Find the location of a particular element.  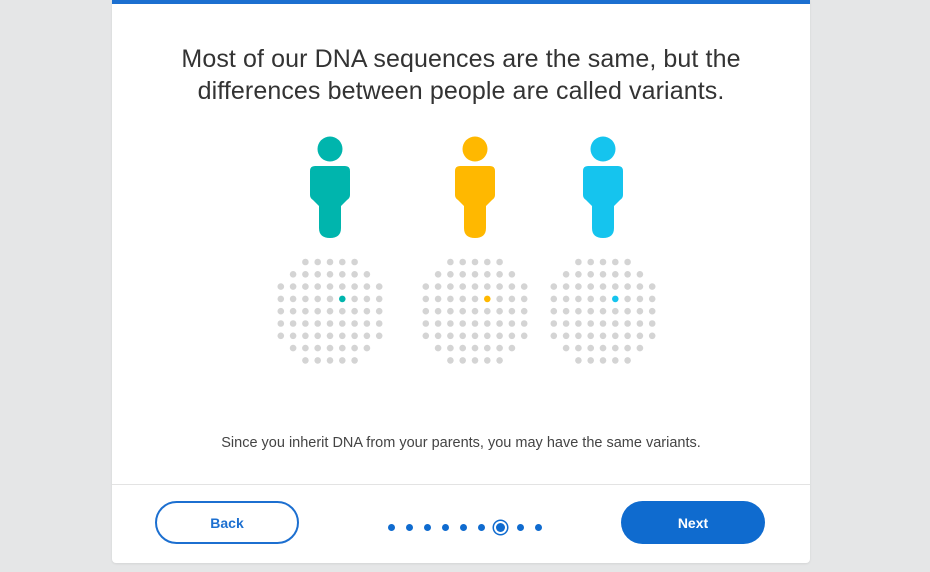

pagination-dot-active is located at coordinates (500, 527).